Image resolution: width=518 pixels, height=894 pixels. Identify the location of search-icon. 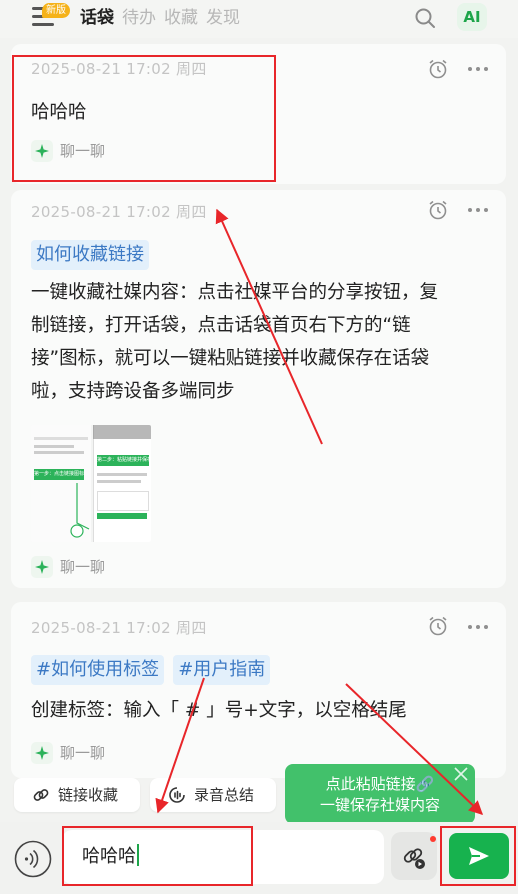
(425, 18).